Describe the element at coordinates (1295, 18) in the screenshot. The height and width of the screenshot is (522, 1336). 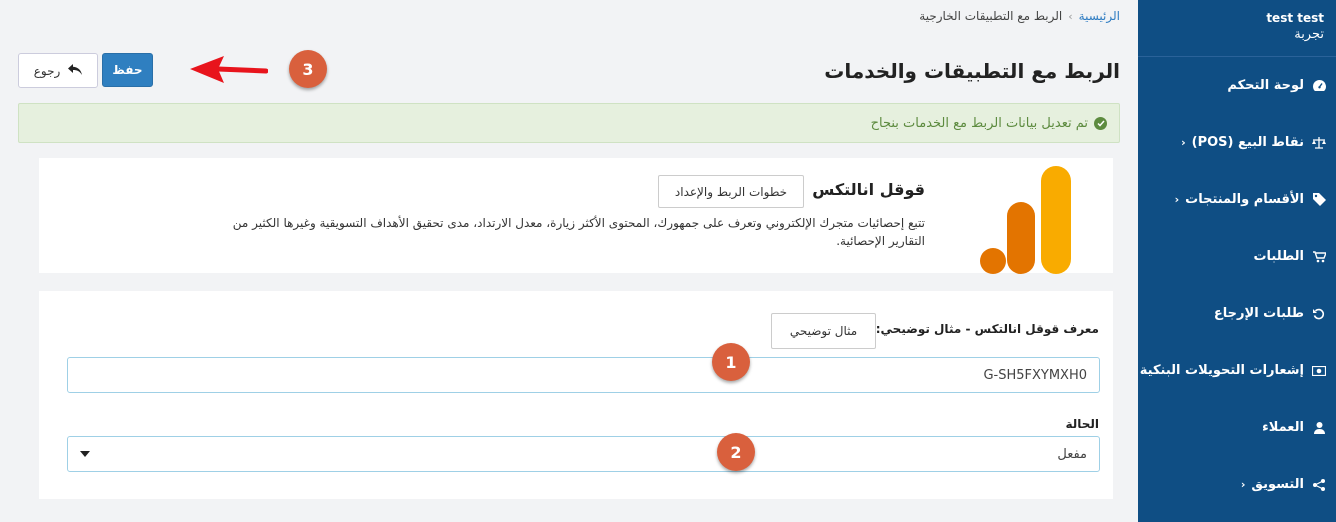
I see `user-name: test test` at that location.